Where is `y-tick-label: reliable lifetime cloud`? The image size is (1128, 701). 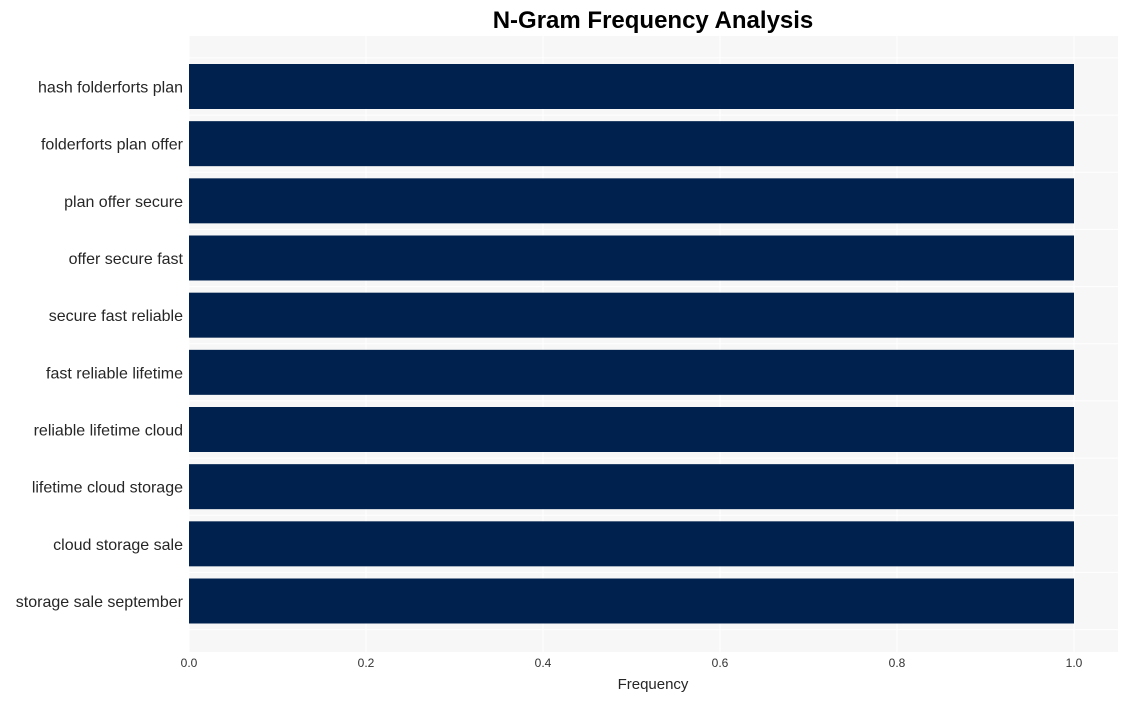 y-tick-label: reliable lifetime cloud is located at coordinates (108, 431).